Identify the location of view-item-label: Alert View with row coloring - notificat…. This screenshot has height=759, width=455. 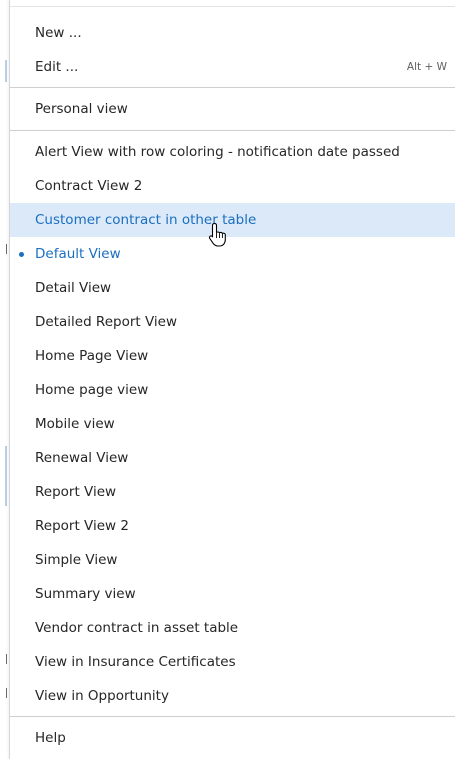
(217, 152).